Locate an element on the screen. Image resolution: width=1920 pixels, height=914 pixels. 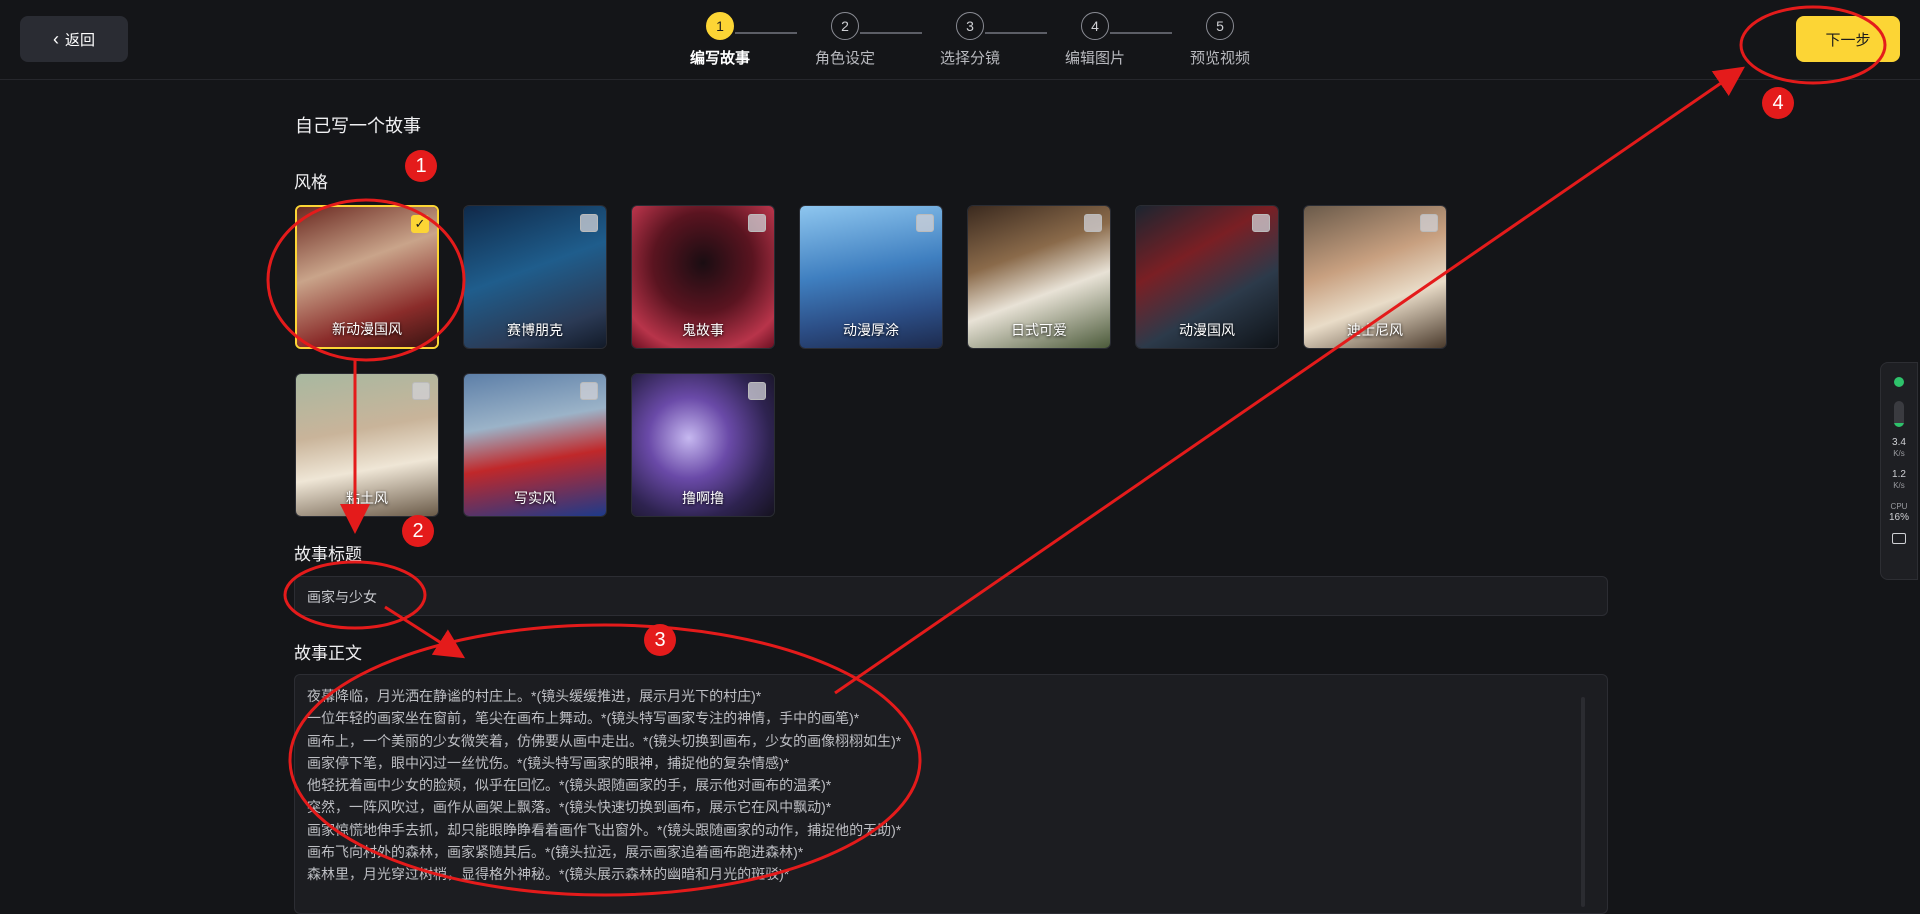
style-card-japanese-cute: 日式可爱 is located at coordinates (1039, 277).